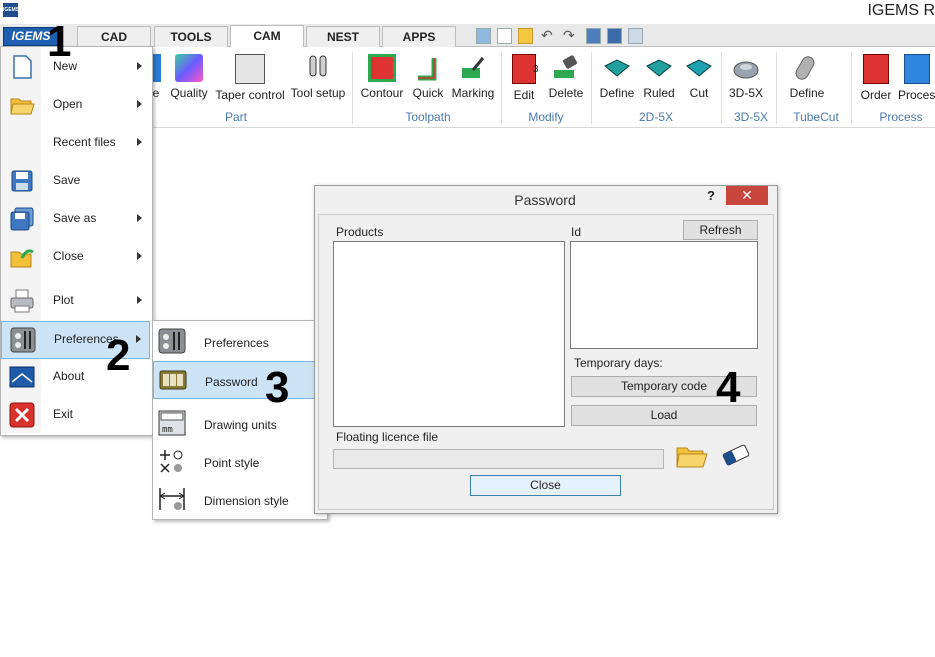 The image size is (935, 657). Describe the element at coordinates (569, 35) in the screenshot. I see `redo-icon: ↷` at that location.